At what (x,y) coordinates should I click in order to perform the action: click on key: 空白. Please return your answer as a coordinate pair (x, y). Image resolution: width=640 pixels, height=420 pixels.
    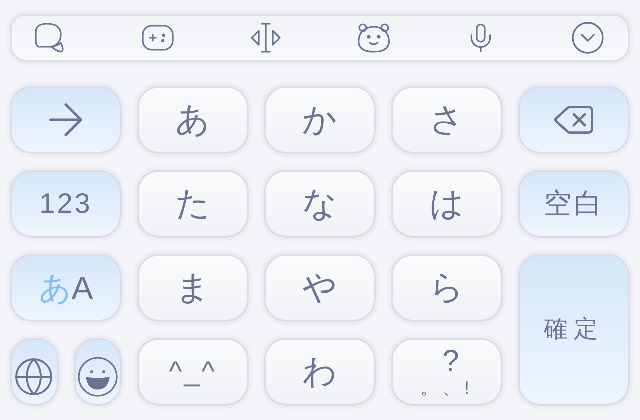
    Looking at the image, I should click on (574, 204).